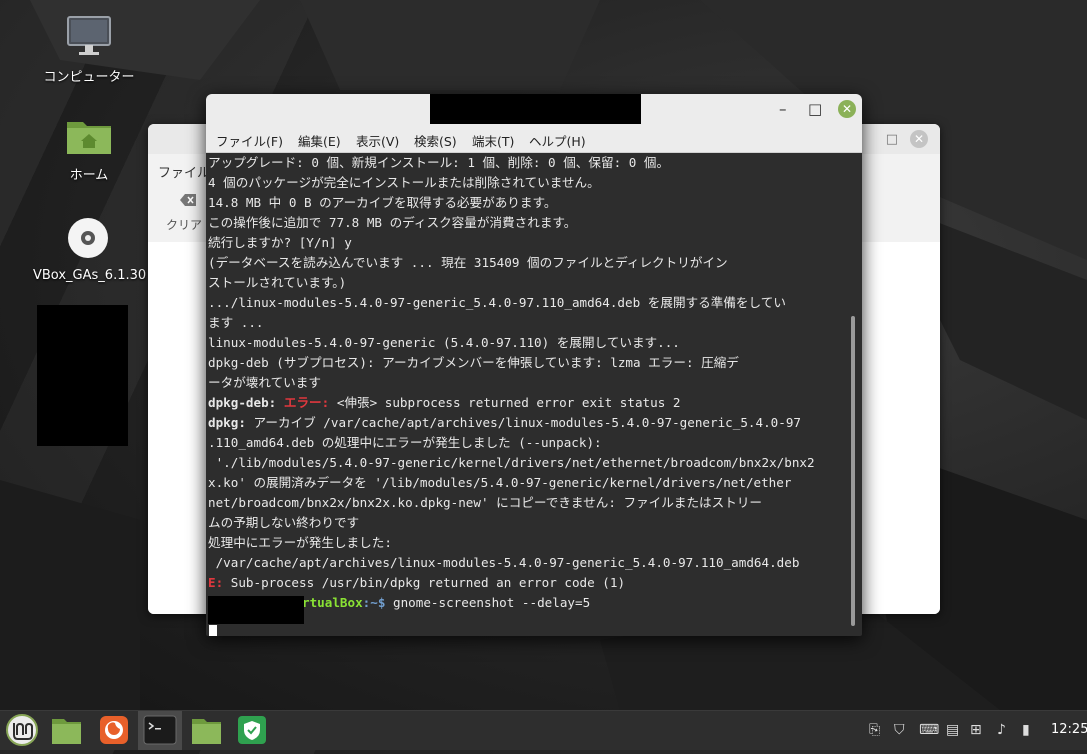  Describe the element at coordinates (435, 140) in the screenshot. I see `menu-search: 検索(S)` at that location.